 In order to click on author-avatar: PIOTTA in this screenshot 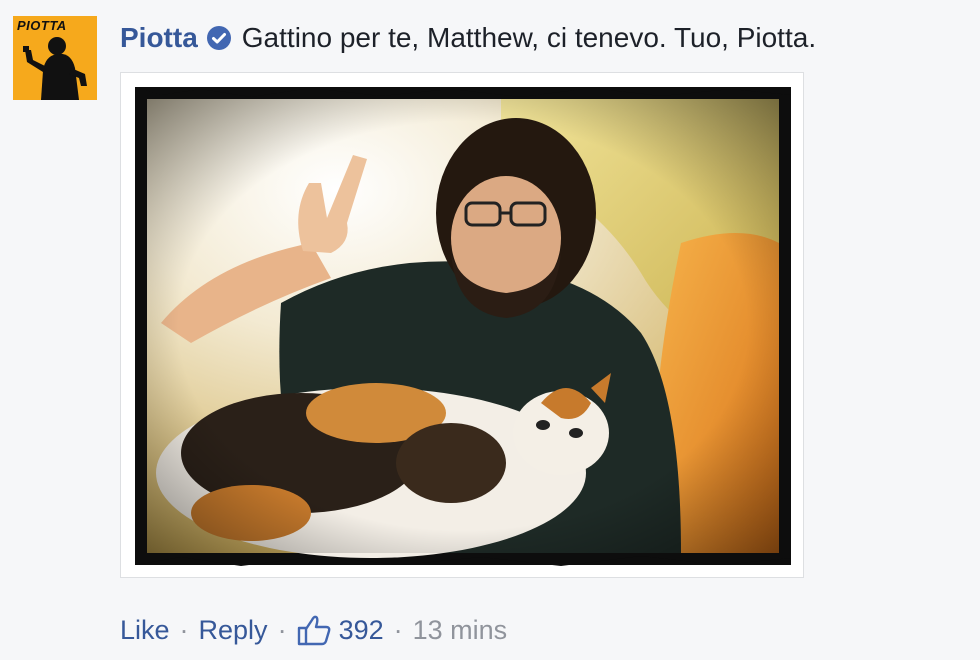, I will do `click(55, 58)`.